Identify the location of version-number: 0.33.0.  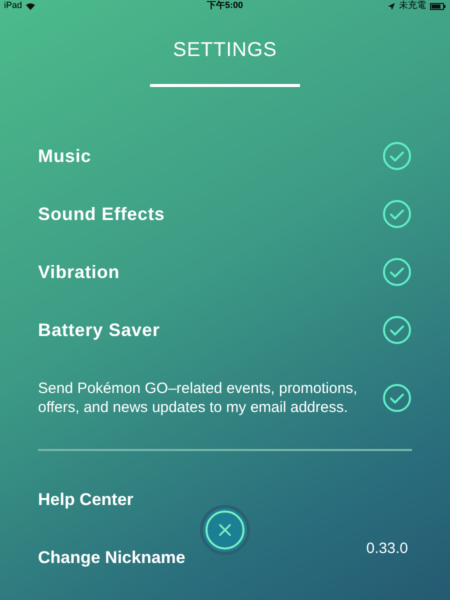
(387, 548).